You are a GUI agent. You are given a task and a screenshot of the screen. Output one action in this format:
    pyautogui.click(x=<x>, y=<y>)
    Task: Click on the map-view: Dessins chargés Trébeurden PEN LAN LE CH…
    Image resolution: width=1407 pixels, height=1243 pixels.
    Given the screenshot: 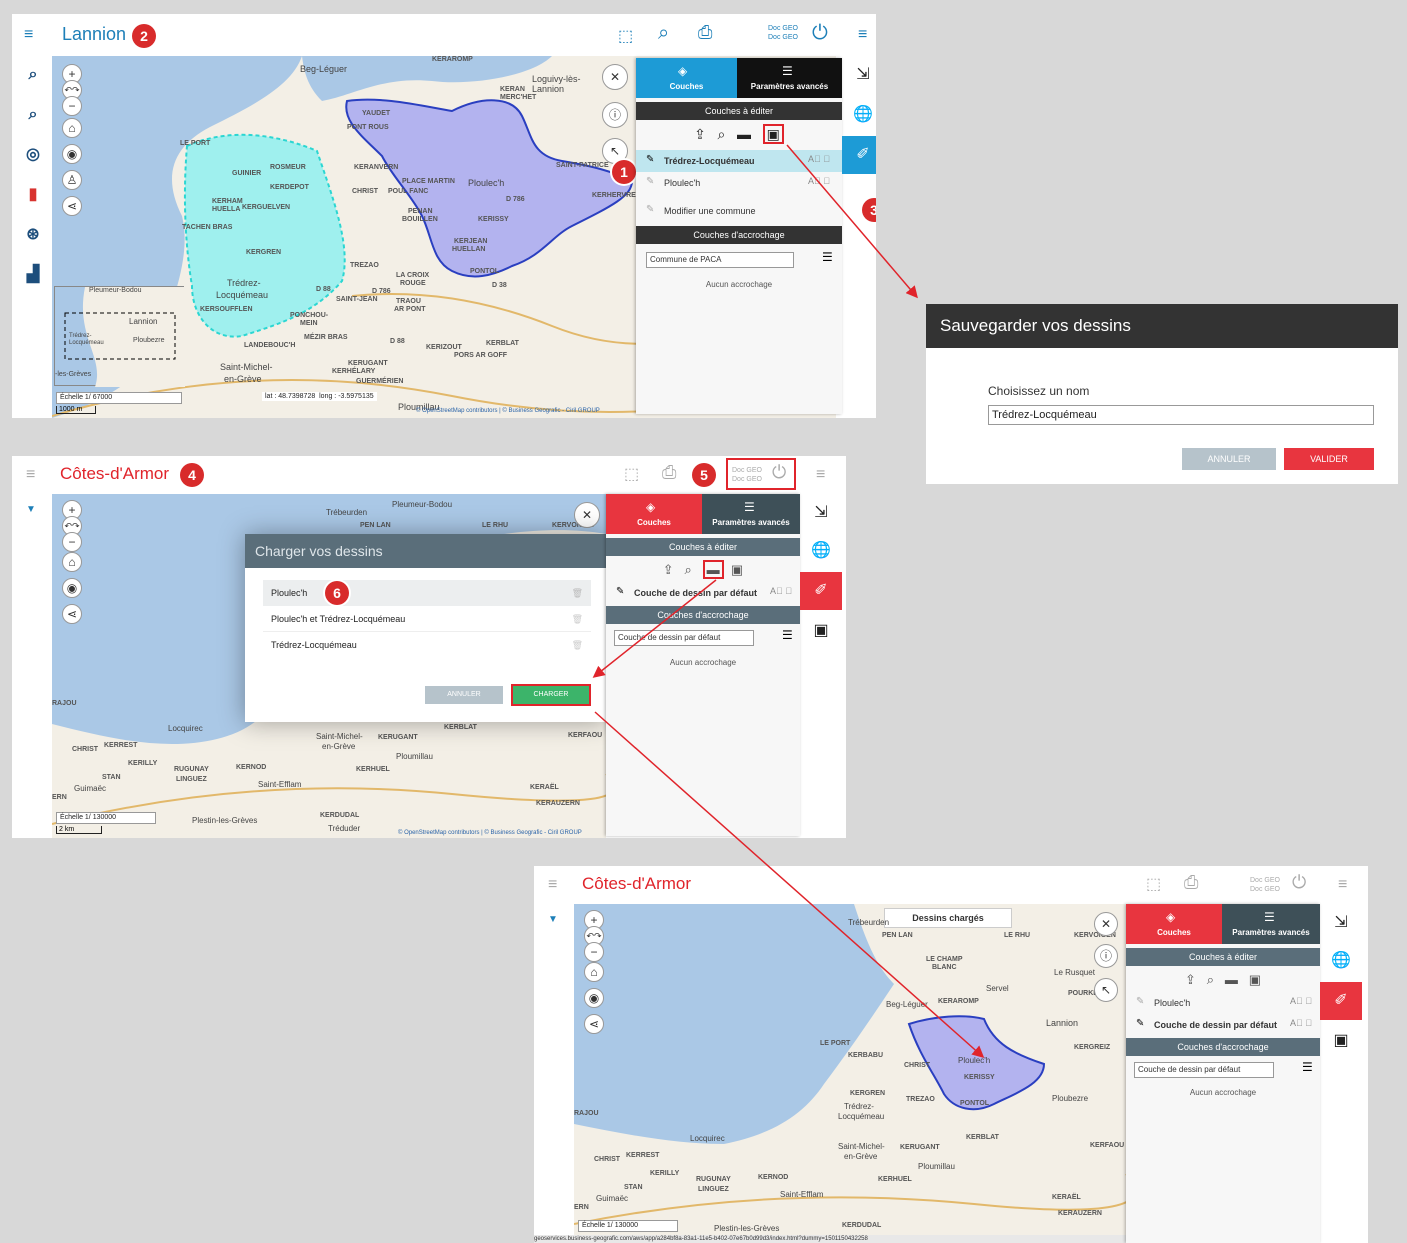 What is the action you would take?
    pyautogui.click(x=850, y=1069)
    